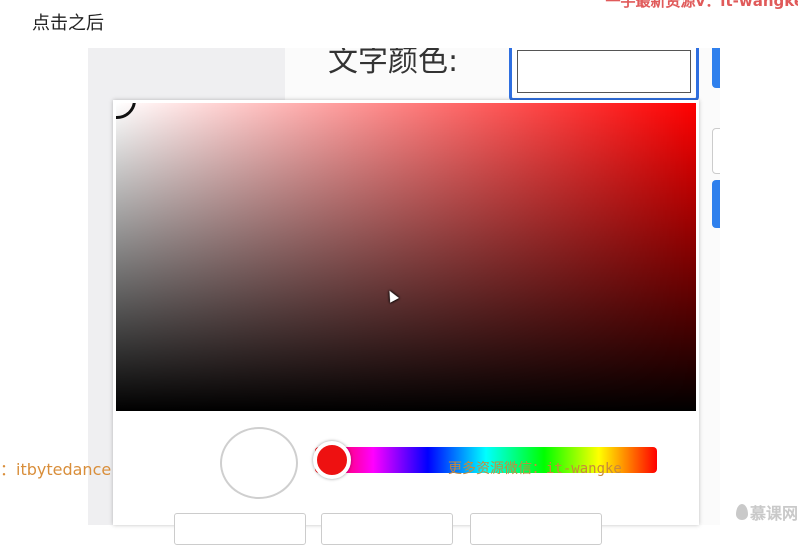  I want to click on watermark-left: ：itbytedance, so click(56, 469).